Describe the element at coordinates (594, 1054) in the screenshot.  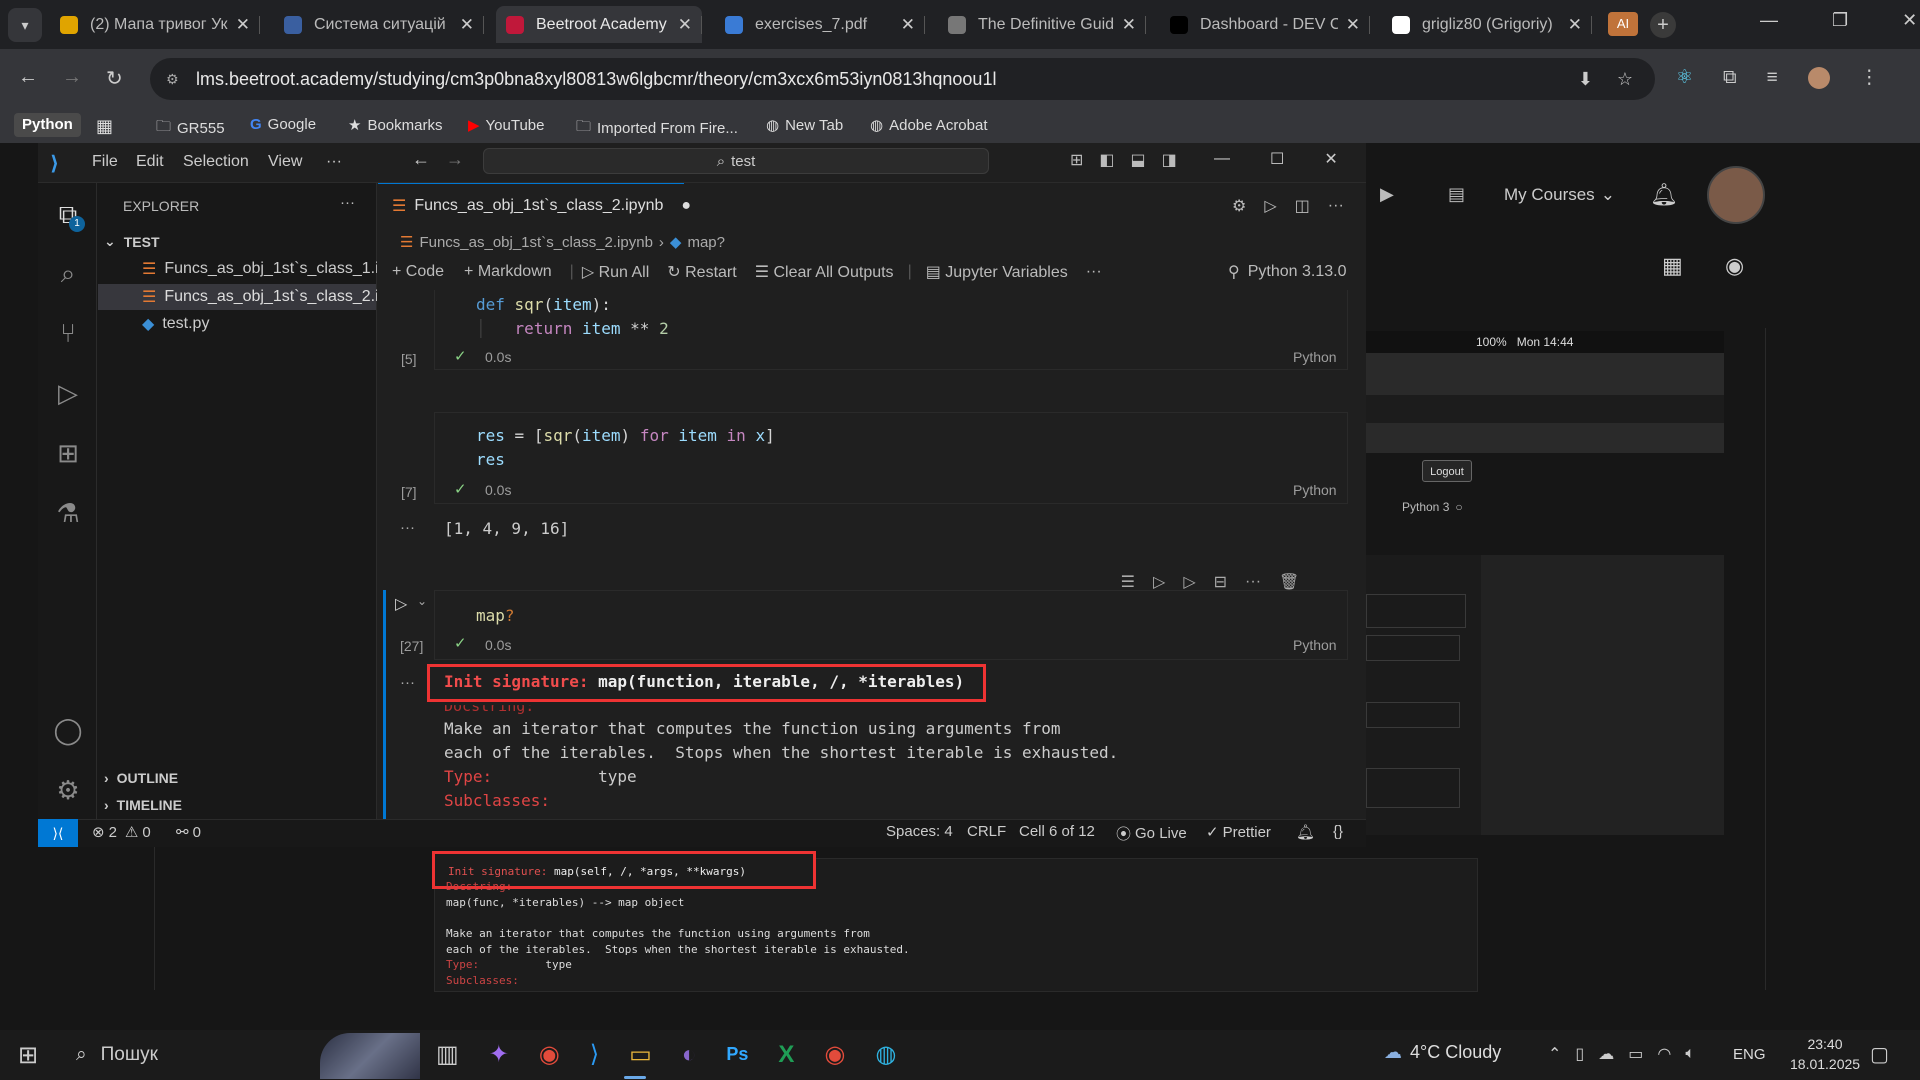
I see `vscode-taskbar-icon: ⟩` at that location.